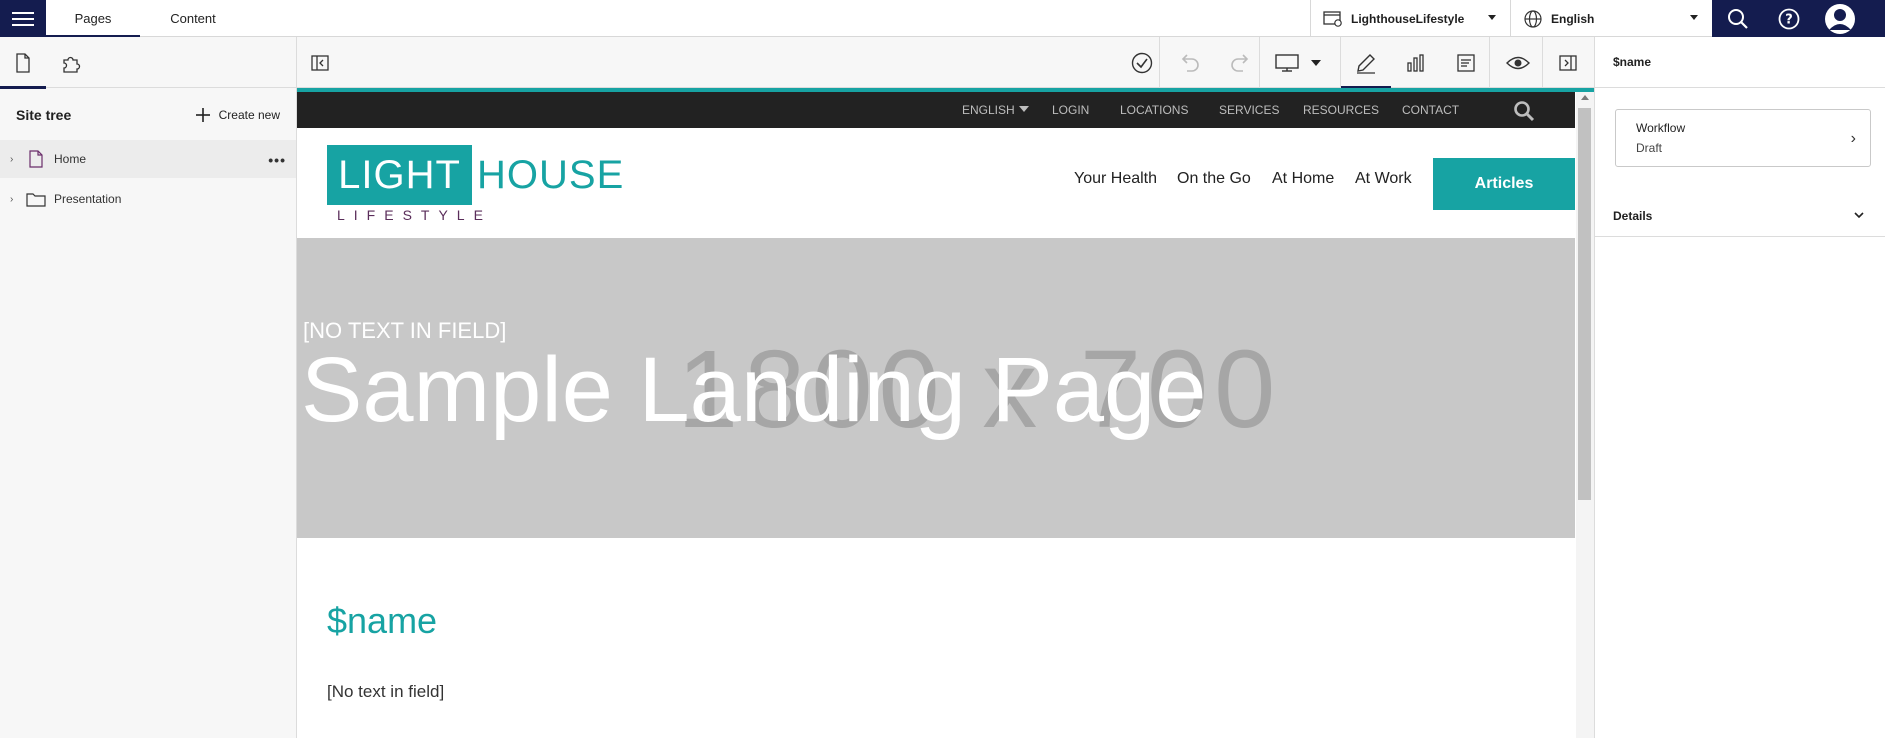  I want to click on more-icon: •••, so click(277, 160).